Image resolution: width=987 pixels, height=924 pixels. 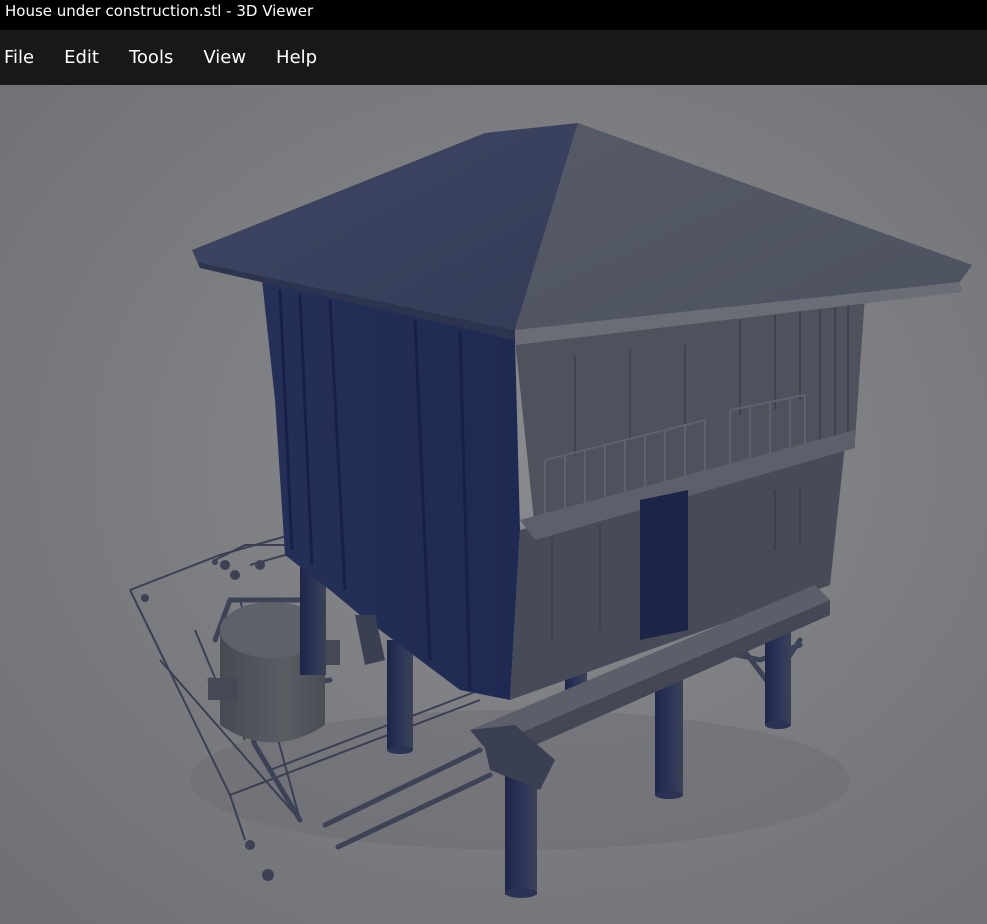 I want to click on window-titlebar: House under construction.stl - 3D Viewer, so click(x=493, y=15).